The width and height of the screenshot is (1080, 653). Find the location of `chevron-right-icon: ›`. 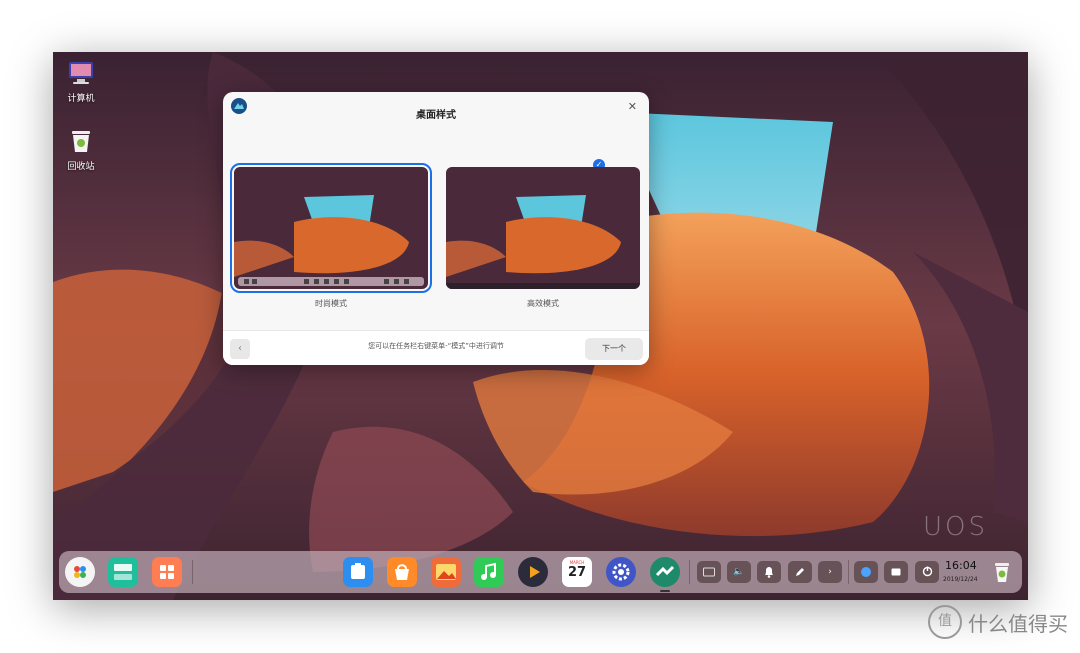

chevron-right-icon: › is located at coordinates (830, 572).